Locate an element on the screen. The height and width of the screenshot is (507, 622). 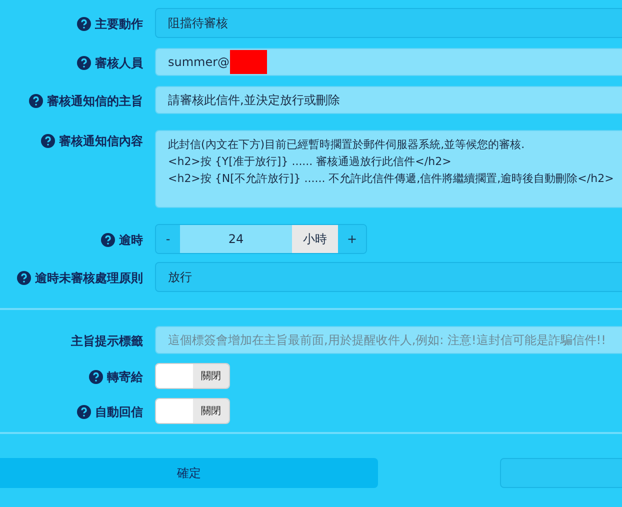
placeholder-text: 這個標簽會增加在主旨最前面,用於提醒收件人,例如: 注意!這封信可能是詐騙信件!! is located at coordinates (387, 340).